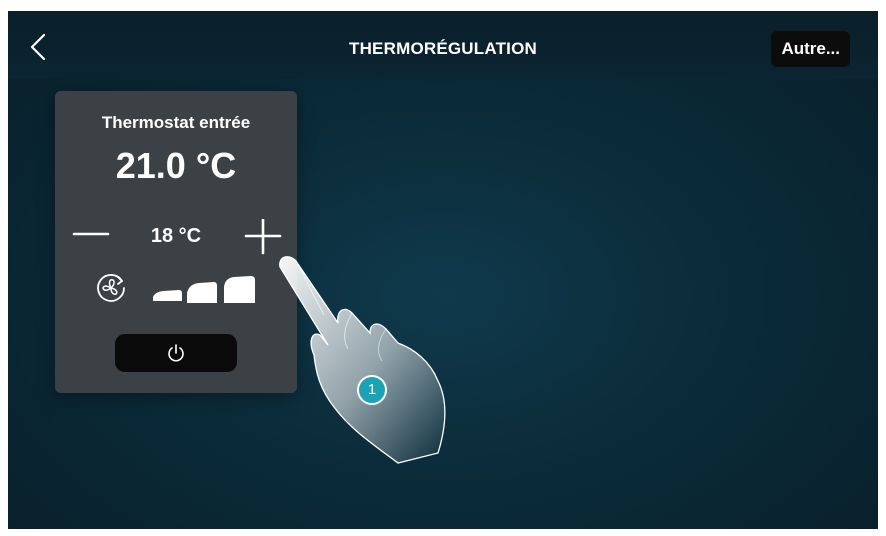  Describe the element at coordinates (176, 122) in the screenshot. I see `thermostat-name: Thermostat entrée` at that location.